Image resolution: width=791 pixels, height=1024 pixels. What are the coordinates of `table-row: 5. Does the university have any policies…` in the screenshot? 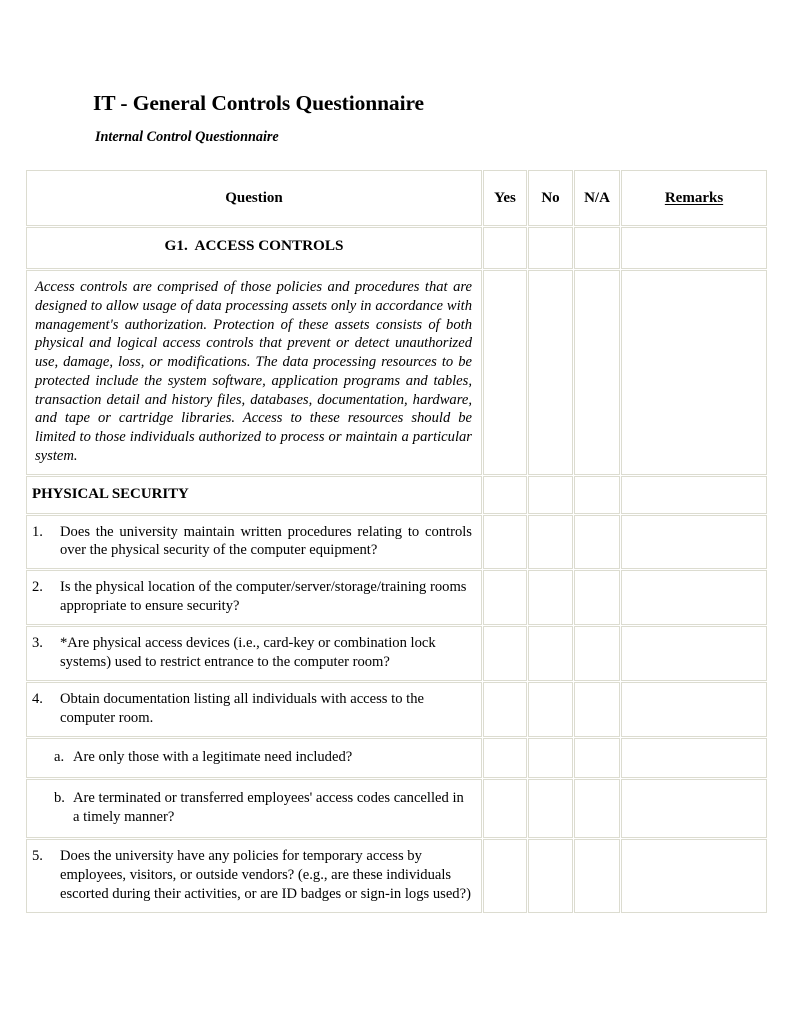 It's located at (396, 876).